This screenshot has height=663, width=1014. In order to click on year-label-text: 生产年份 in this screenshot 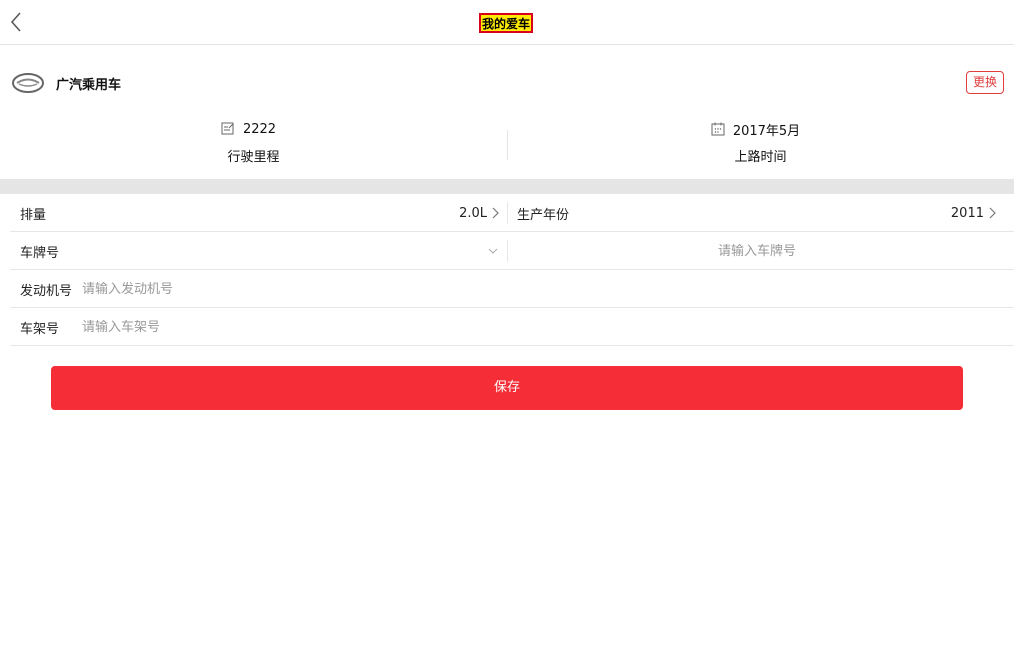, I will do `click(543, 215)`.